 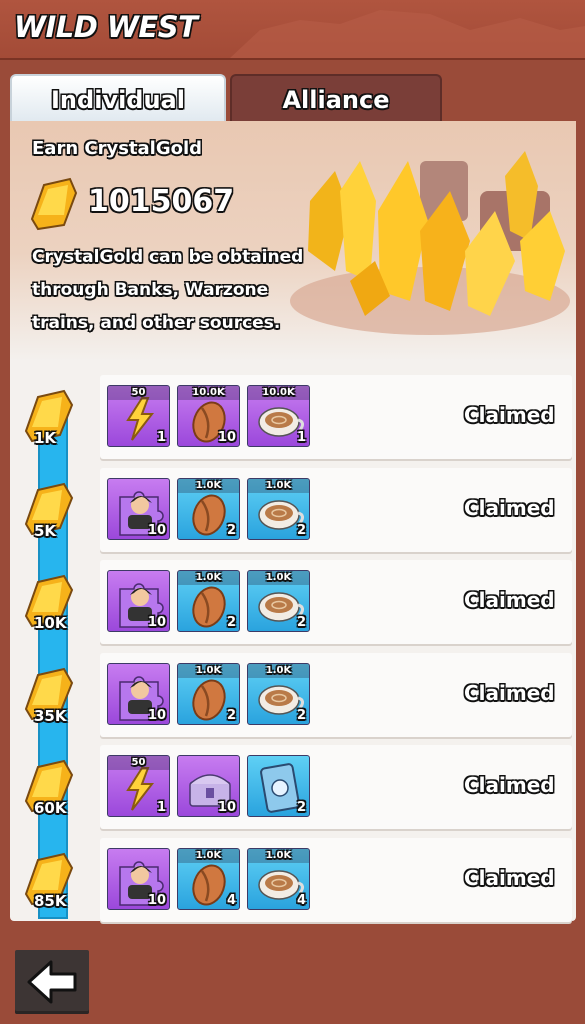 What do you see at coordinates (55, 420) in the screenshot?
I see `milestone-badge: 1K` at bounding box center [55, 420].